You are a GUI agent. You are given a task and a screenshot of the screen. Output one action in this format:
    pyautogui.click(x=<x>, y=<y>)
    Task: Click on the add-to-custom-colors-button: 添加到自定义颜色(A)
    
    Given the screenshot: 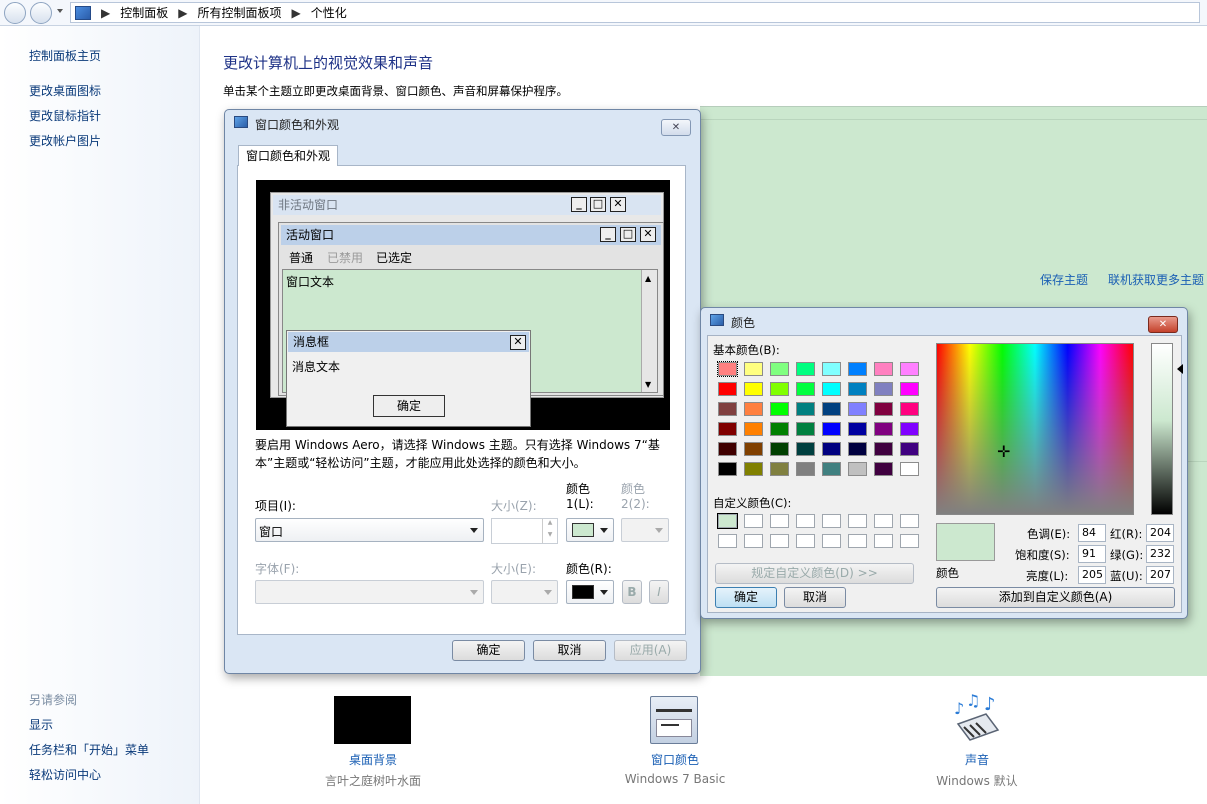 What is the action you would take?
    pyautogui.click(x=1055, y=597)
    